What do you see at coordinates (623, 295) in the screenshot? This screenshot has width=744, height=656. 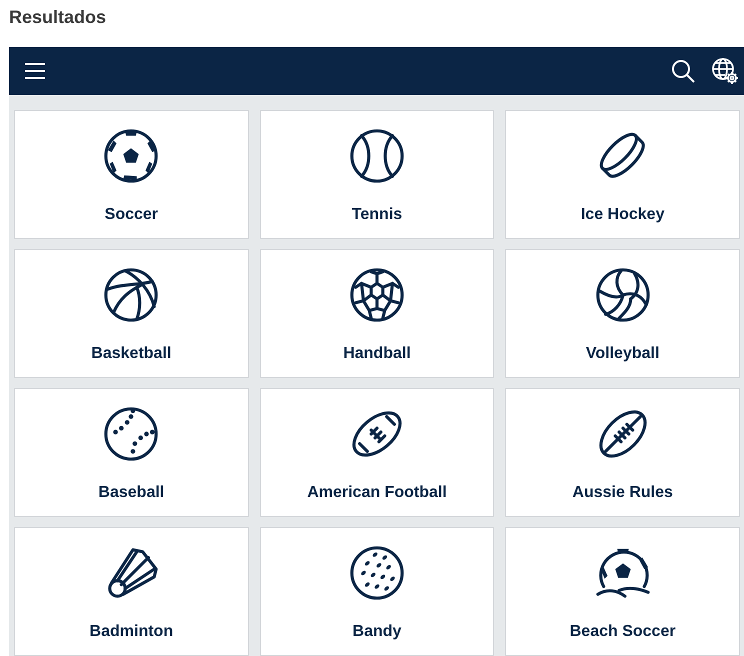 I see `volleyball-icon` at bounding box center [623, 295].